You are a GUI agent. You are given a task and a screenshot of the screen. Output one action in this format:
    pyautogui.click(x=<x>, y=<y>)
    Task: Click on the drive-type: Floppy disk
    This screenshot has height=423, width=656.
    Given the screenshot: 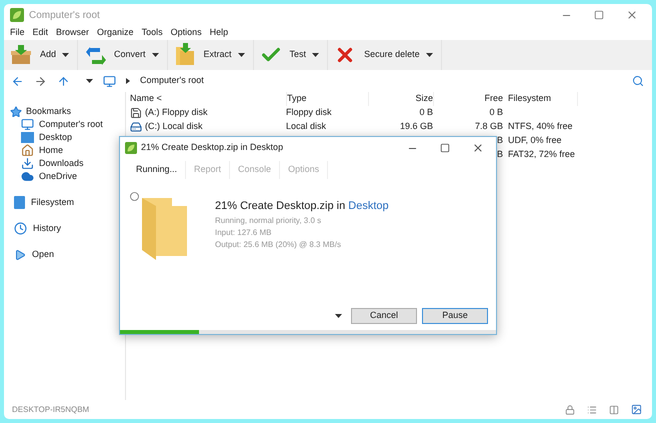 What is the action you would take?
    pyautogui.click(x=309, y=112)
    